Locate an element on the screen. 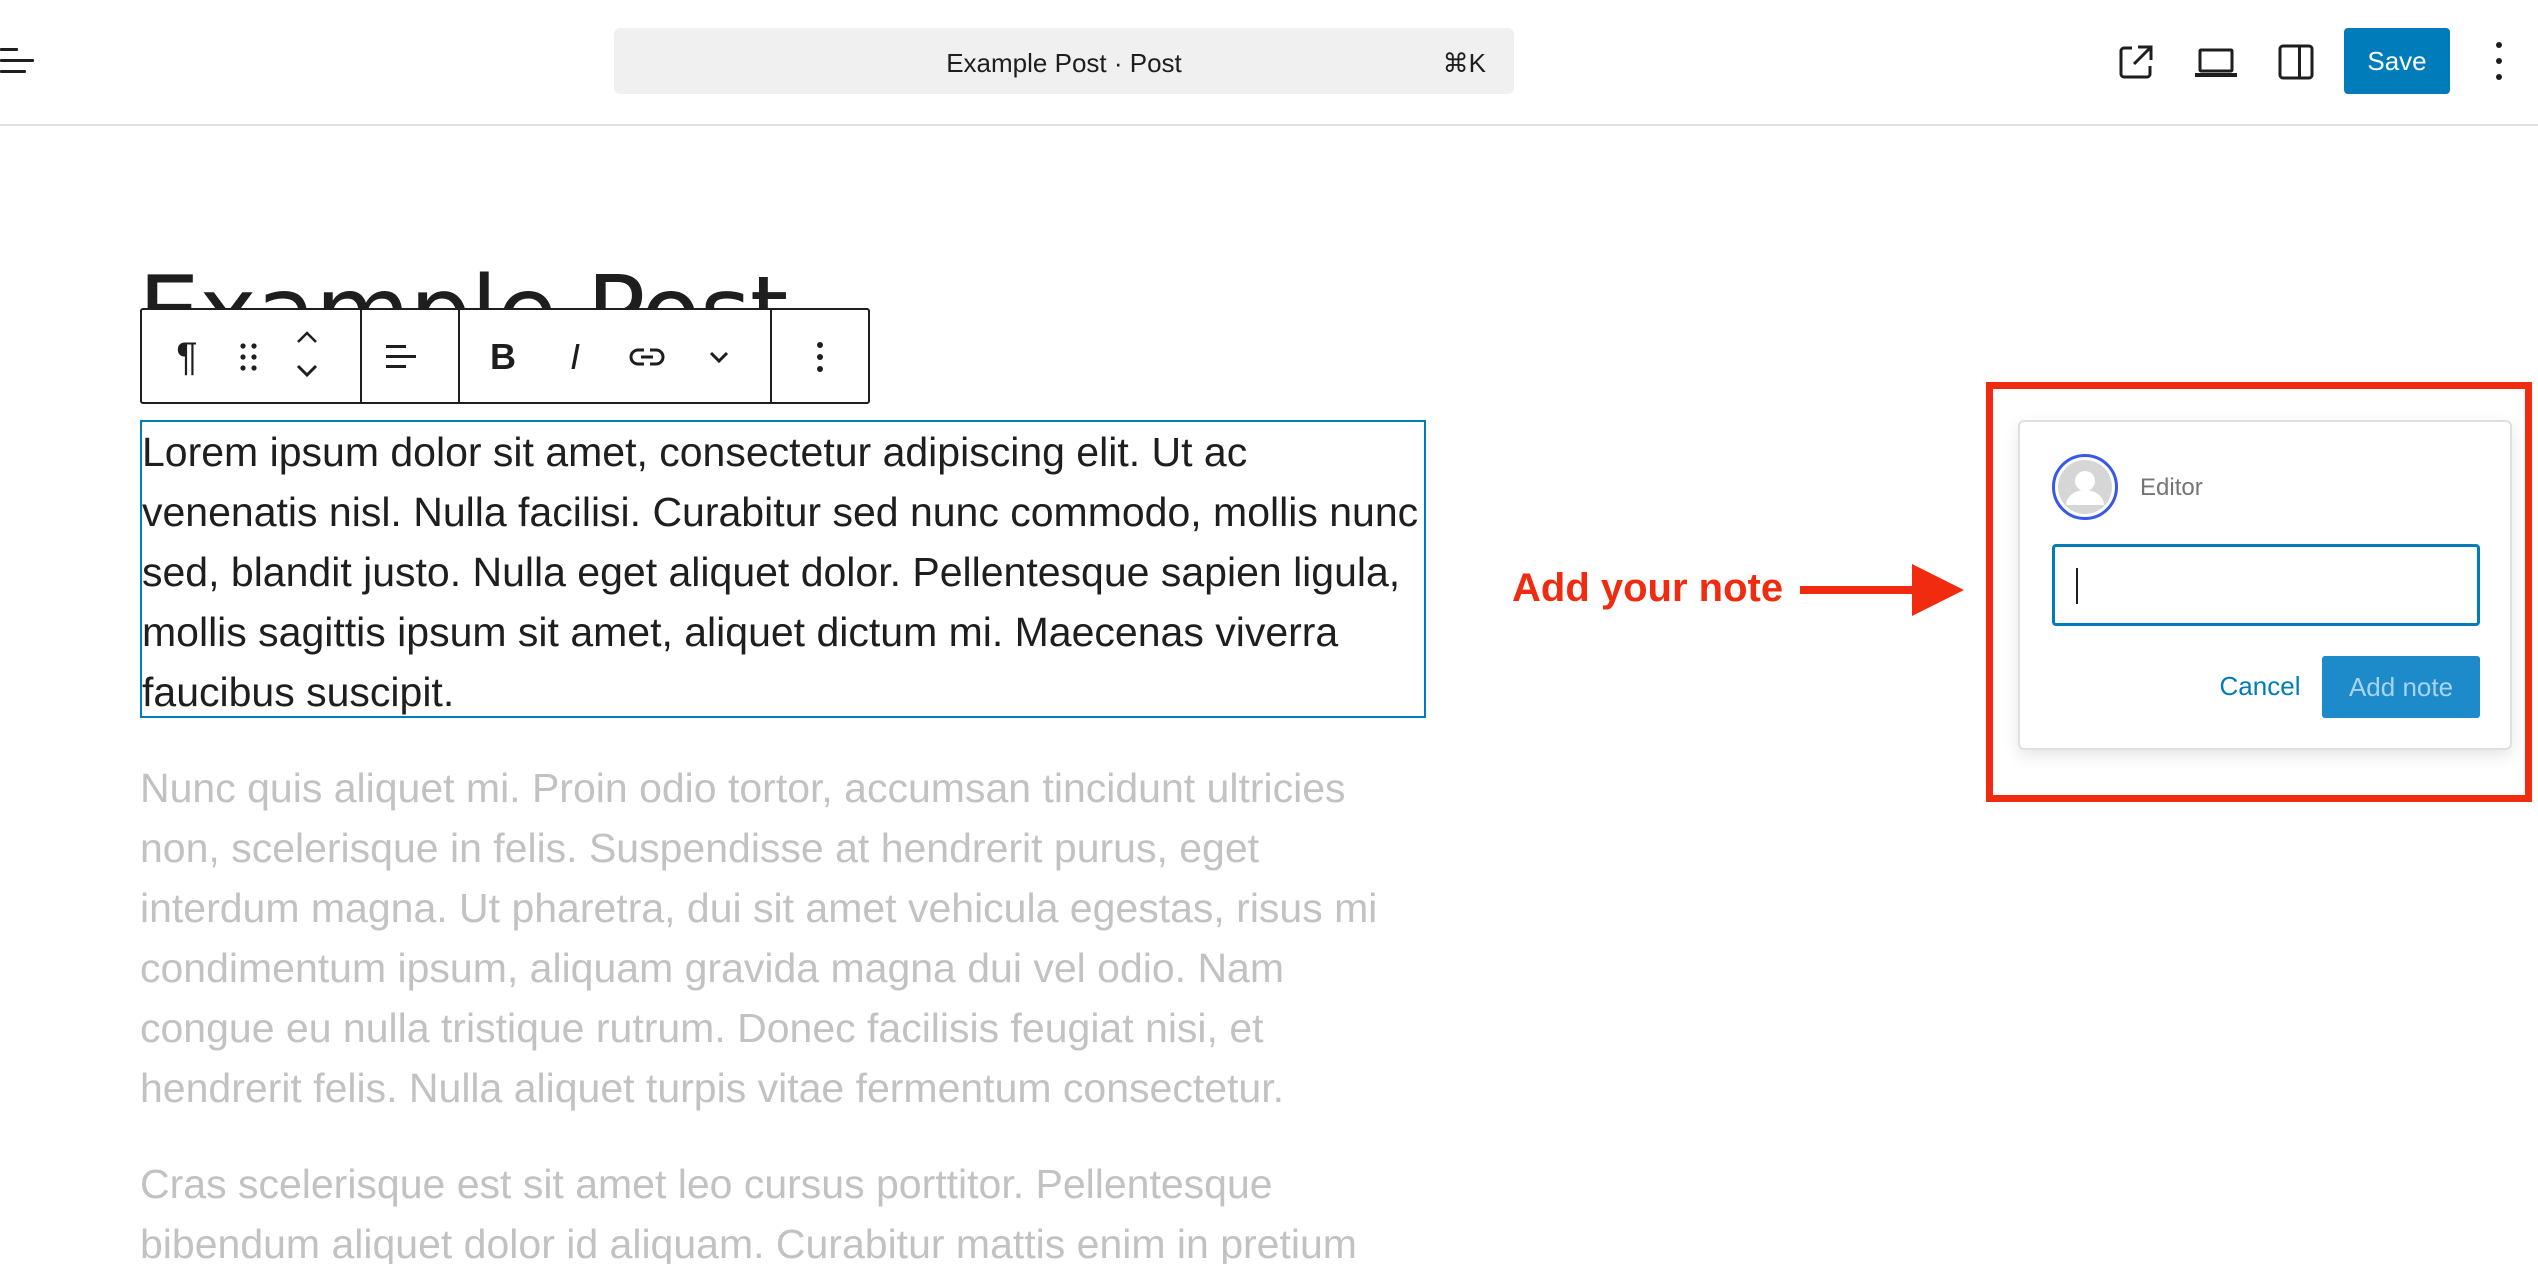 The height and width of the screenshot is (1264, 2538). block-toolbar: ¶ B I is located at coordinates (505, 356).